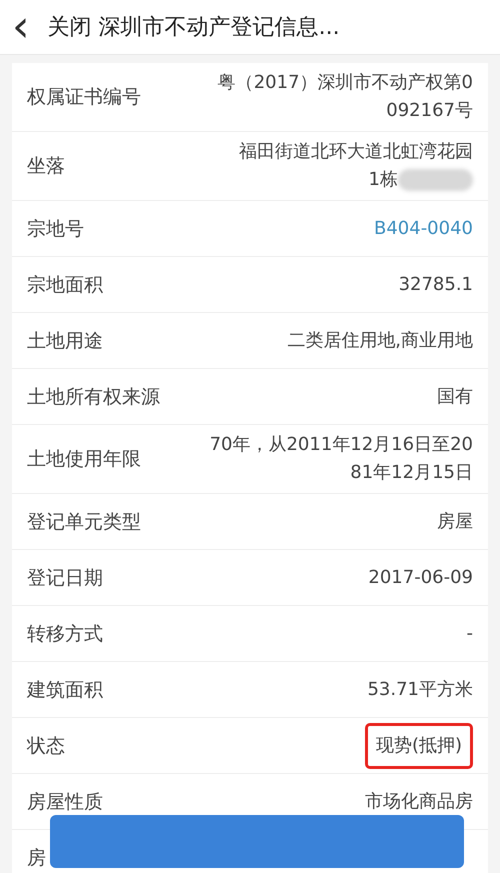 The image size is (500, 873). What do you see at coordinates (356, 165) in the screenshot?
I see `field-value: 福田街道北环大道北虹湾花园1栋` at bounding box center [356, 165].